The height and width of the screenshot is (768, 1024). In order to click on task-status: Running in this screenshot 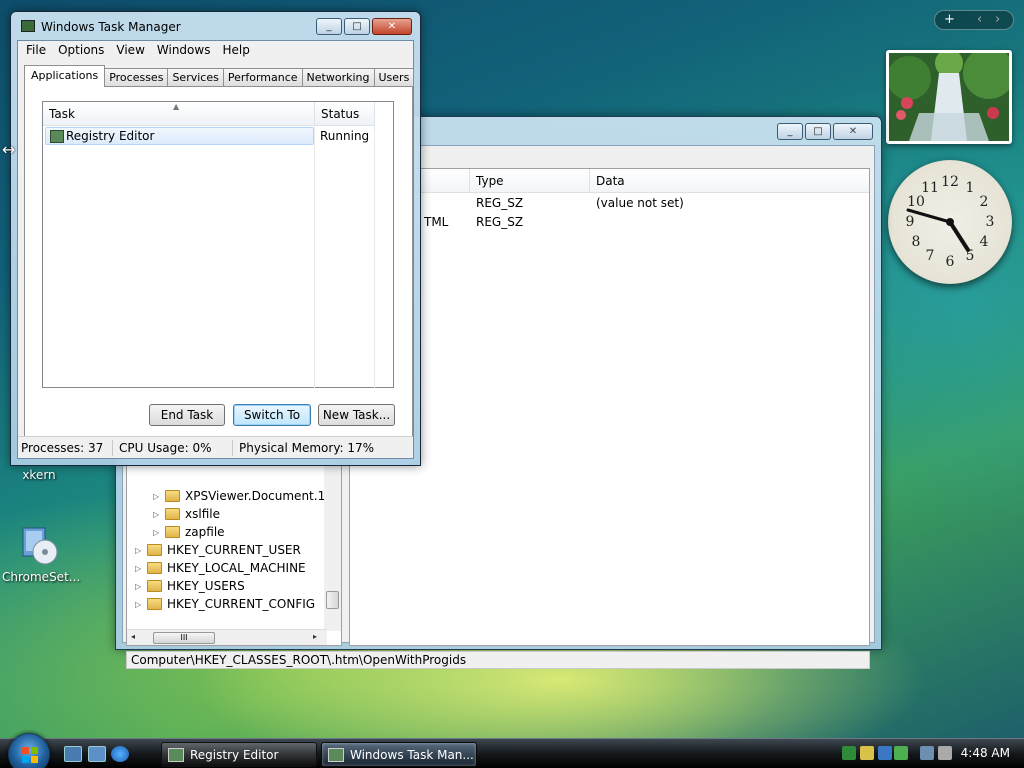, I will do `click(345, 136)`.